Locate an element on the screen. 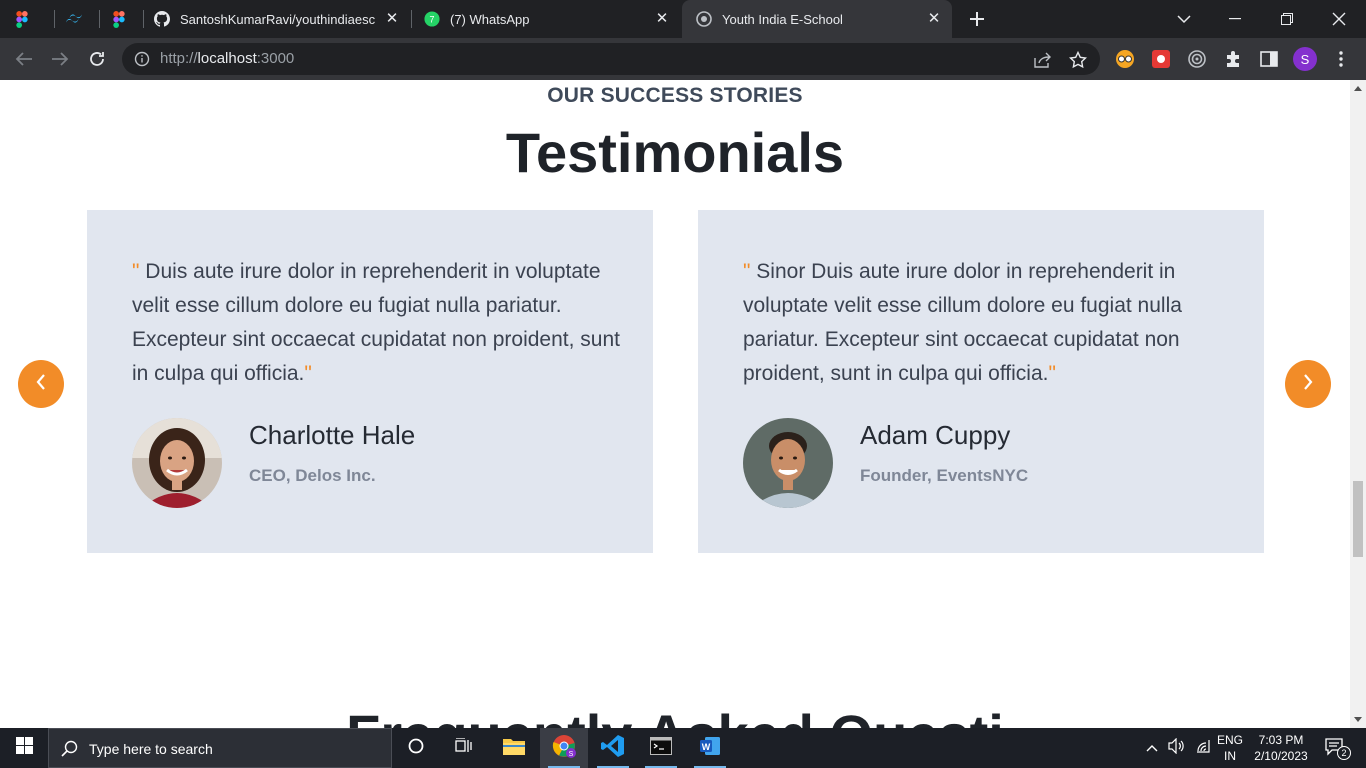 The height and width of the screenshot is (768, 1366). svg-text: 7 is located at coordinates (432, 20).